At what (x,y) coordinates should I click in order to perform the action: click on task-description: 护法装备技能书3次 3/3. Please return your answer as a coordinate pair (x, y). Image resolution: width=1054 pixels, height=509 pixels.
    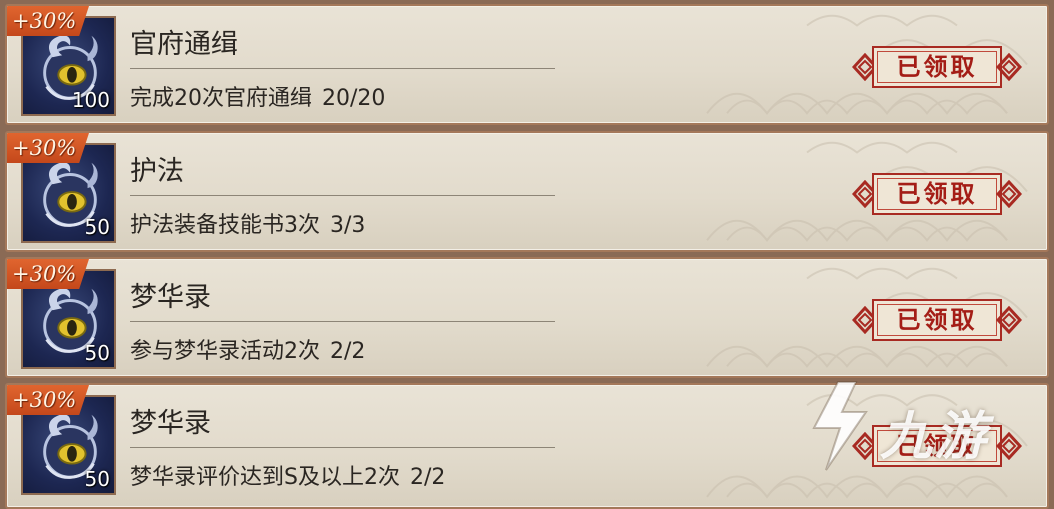
    Looking at the image, I should click on (247, 223).